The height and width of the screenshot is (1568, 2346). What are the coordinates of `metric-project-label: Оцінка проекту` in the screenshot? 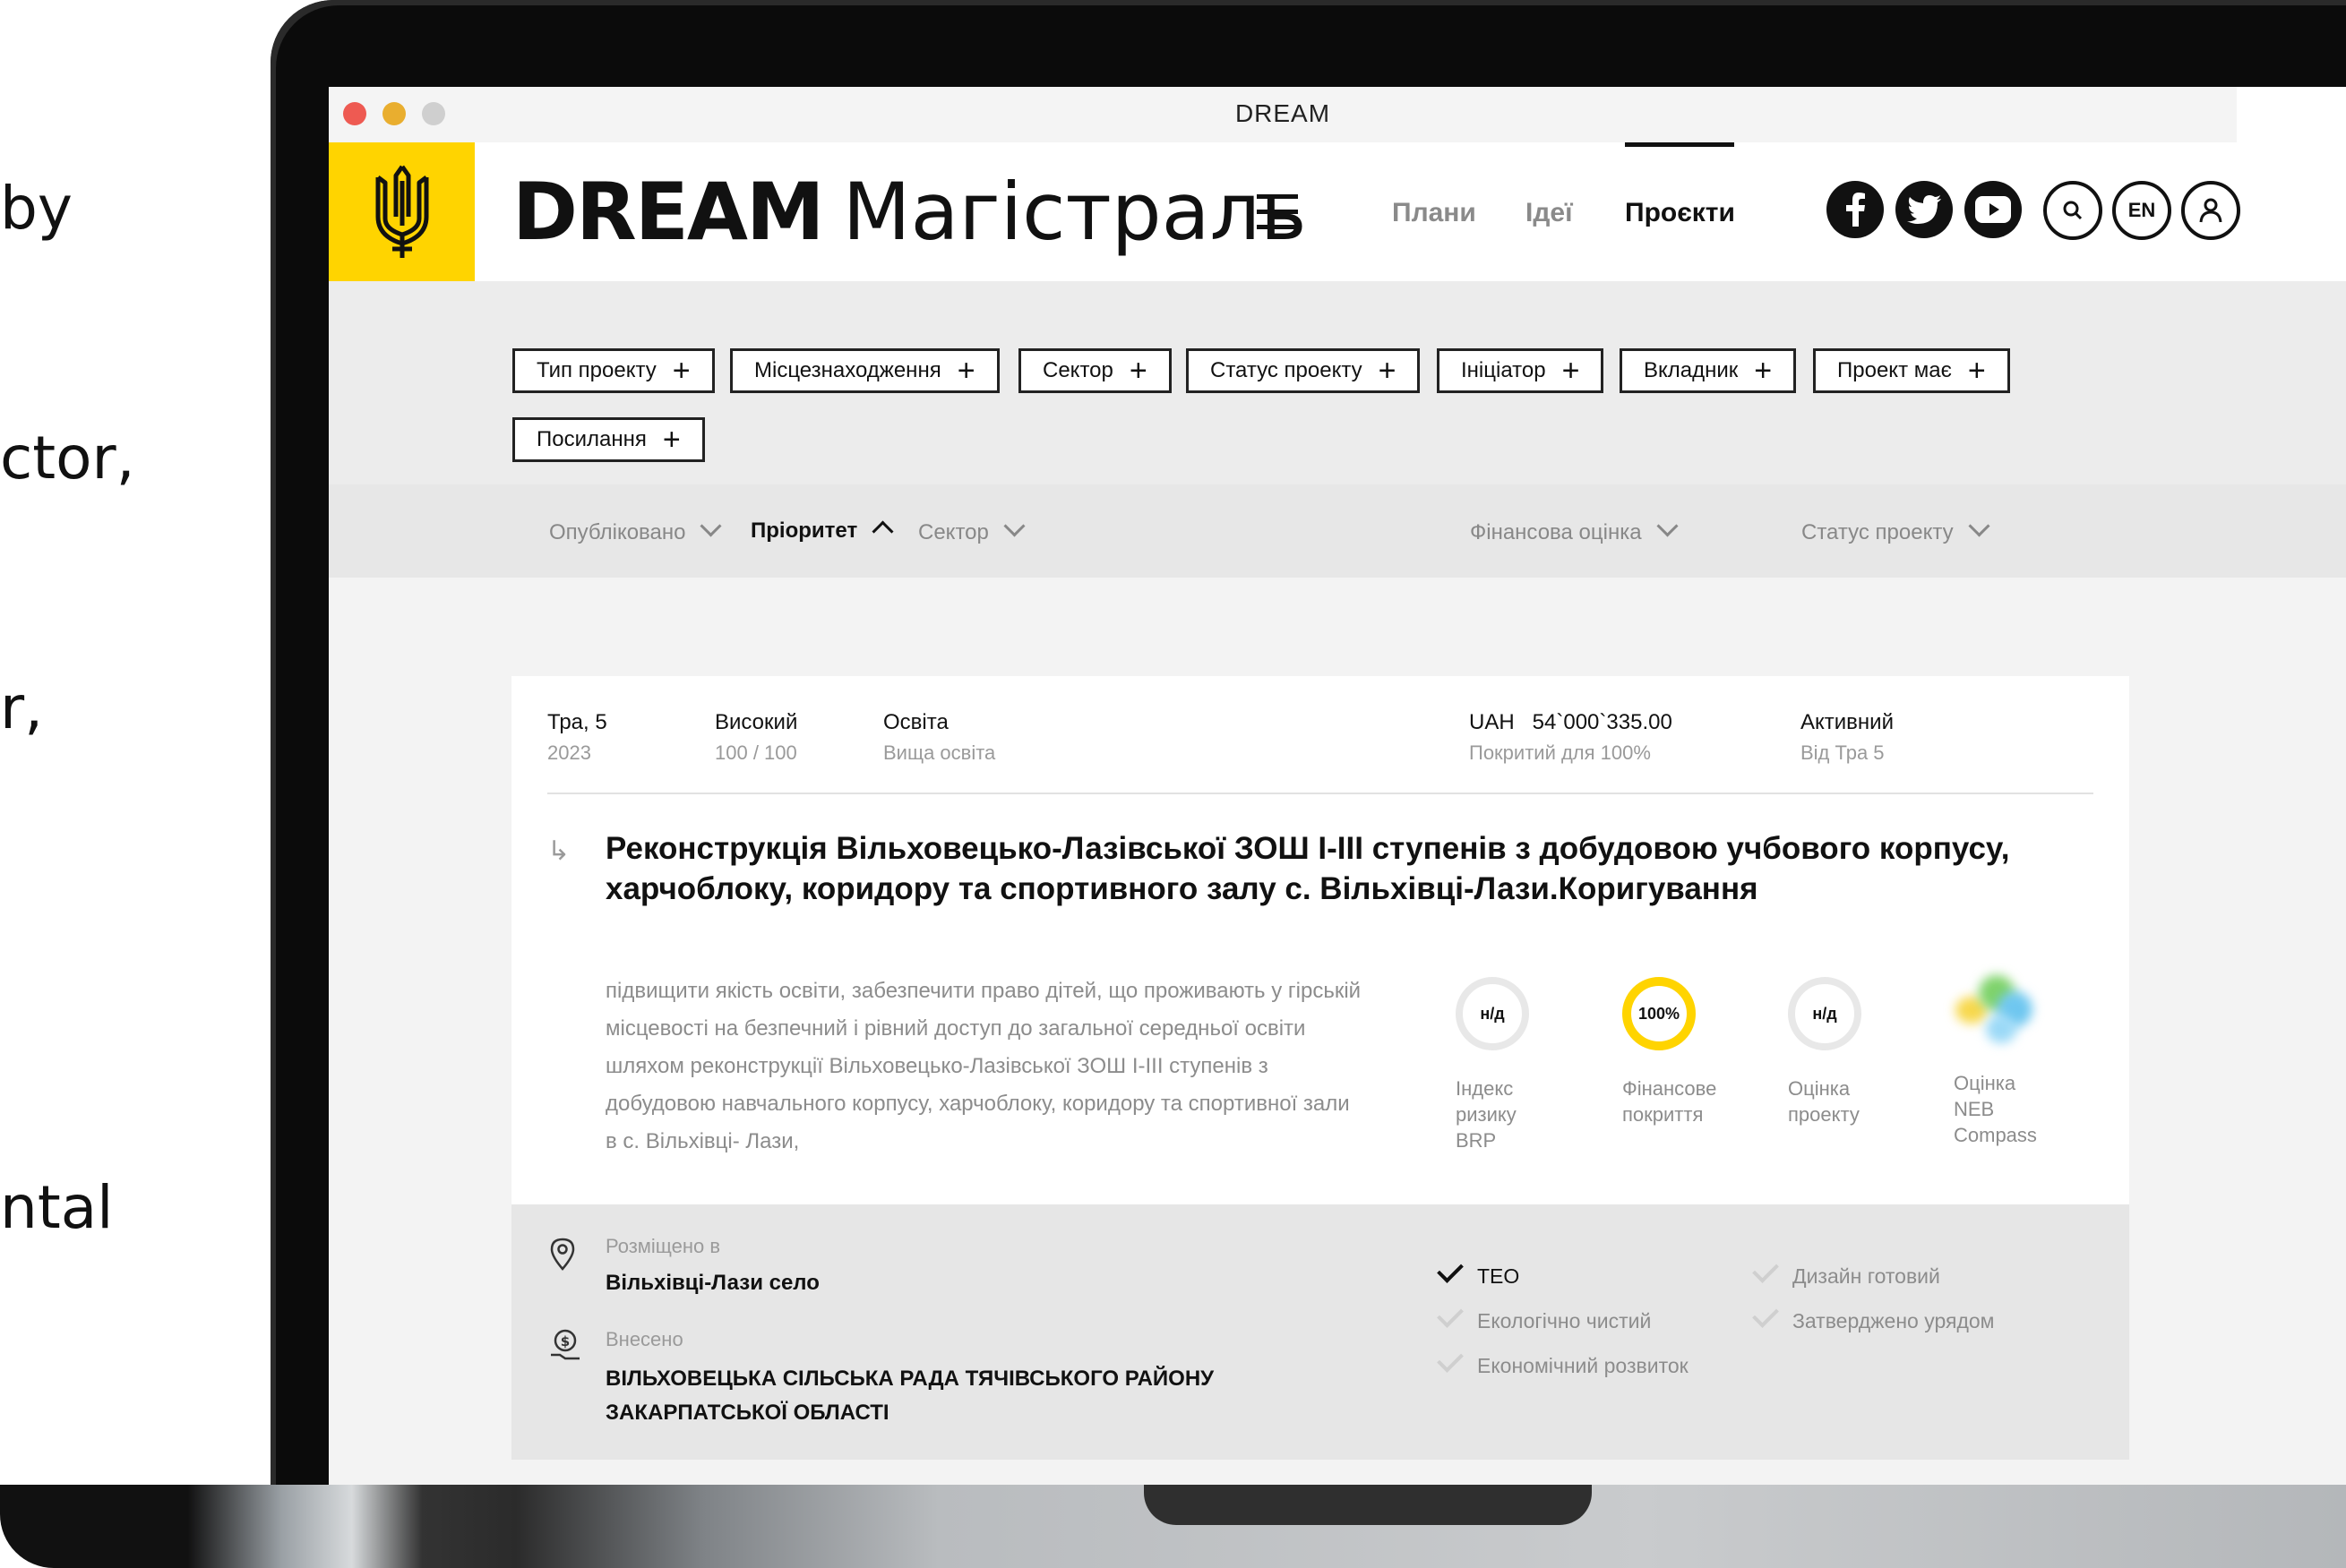 It's located at (1824, 1102).